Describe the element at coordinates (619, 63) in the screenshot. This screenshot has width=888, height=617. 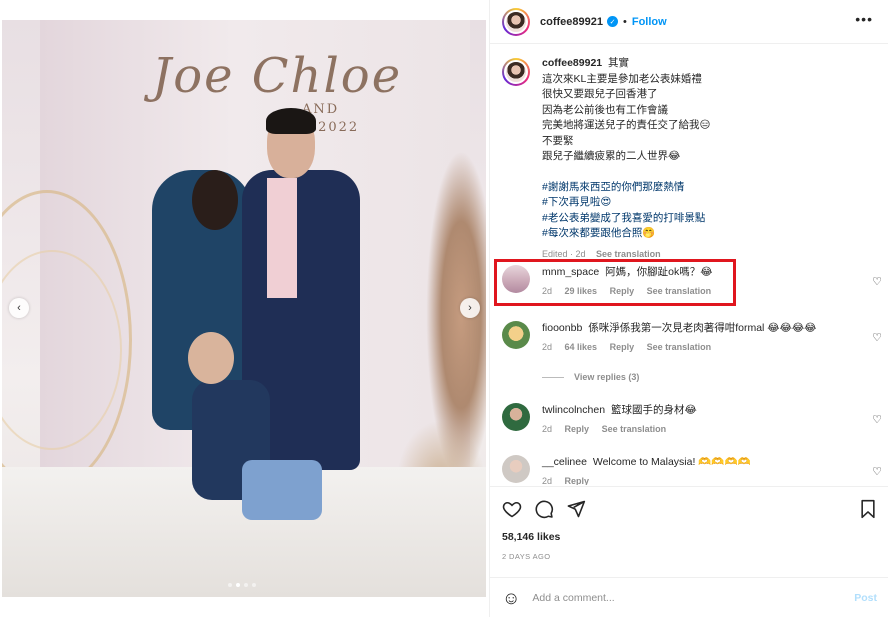
I see `caption-line: 其實` at that location.